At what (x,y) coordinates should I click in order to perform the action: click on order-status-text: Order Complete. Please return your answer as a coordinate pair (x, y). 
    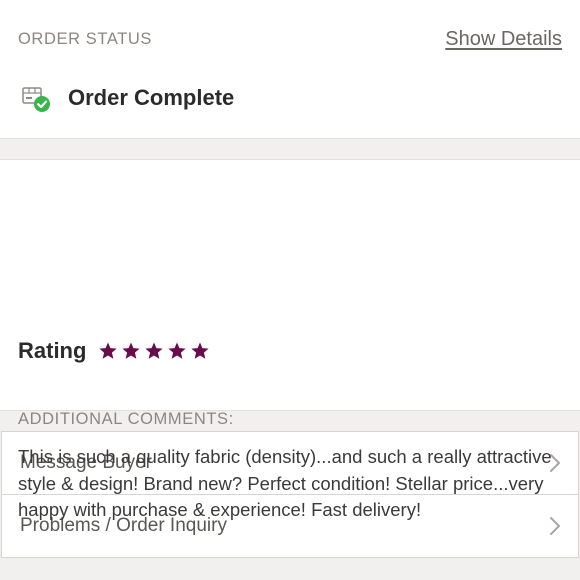
    Looking at the image, I should click on (151, 97).